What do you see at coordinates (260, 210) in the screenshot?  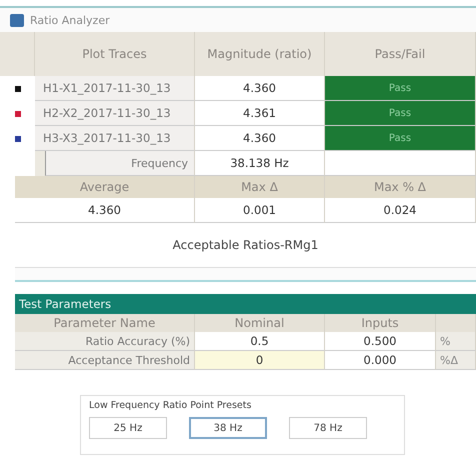 I see `table-cell: 0.001` at bounding box center [260, 210].